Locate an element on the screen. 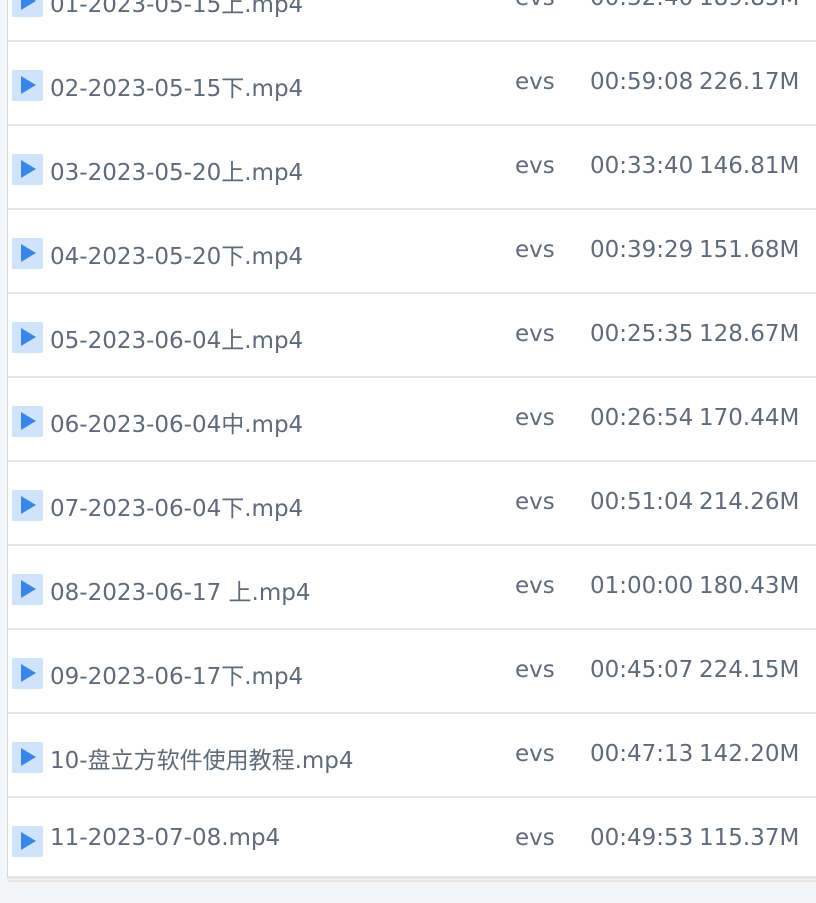 Image resolution: width=816 pixels, height=903 pixels. file-size: 214.26M is located at coordinates (749, 502).